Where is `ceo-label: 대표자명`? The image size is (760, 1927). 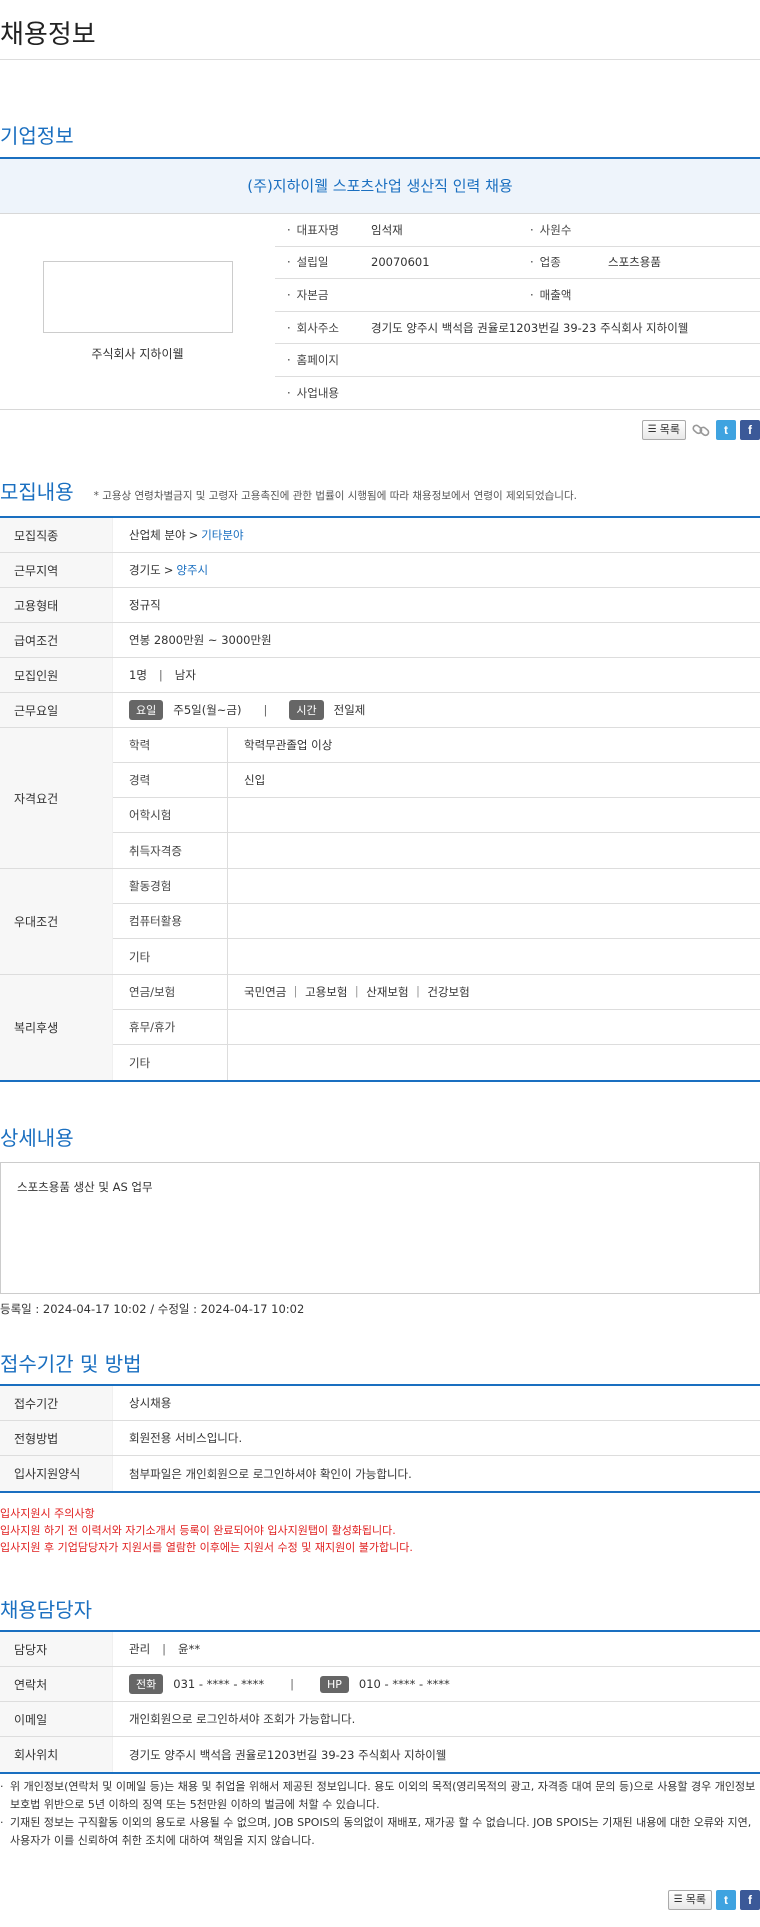 ceo-label: 대표자명 is located at coordinates (323, 230).